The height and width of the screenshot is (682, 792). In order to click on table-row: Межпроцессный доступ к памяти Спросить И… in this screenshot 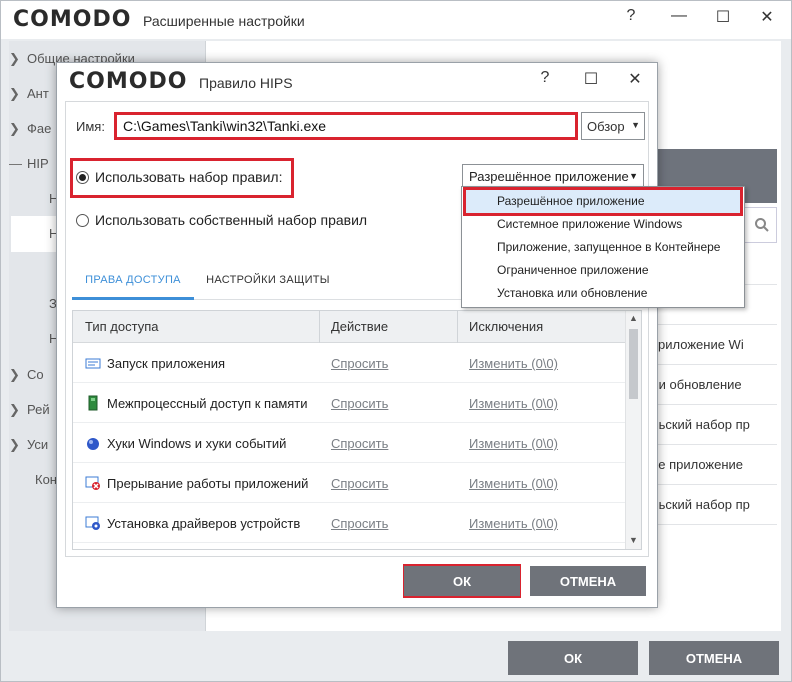, I will do `click(349, 403)`.